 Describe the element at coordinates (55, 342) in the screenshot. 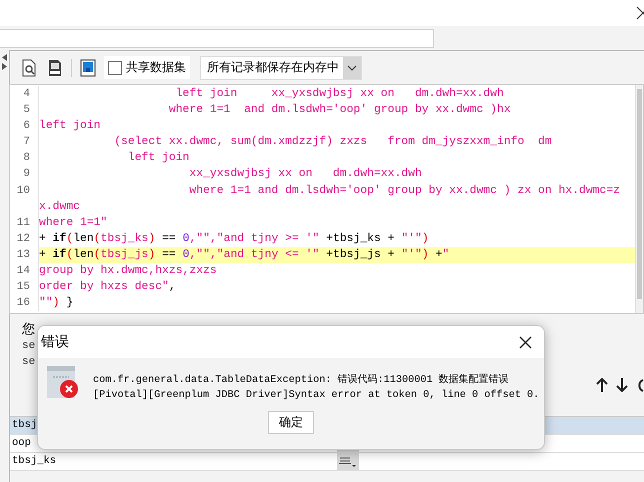

I see `dialog-title: 错误` at that location.